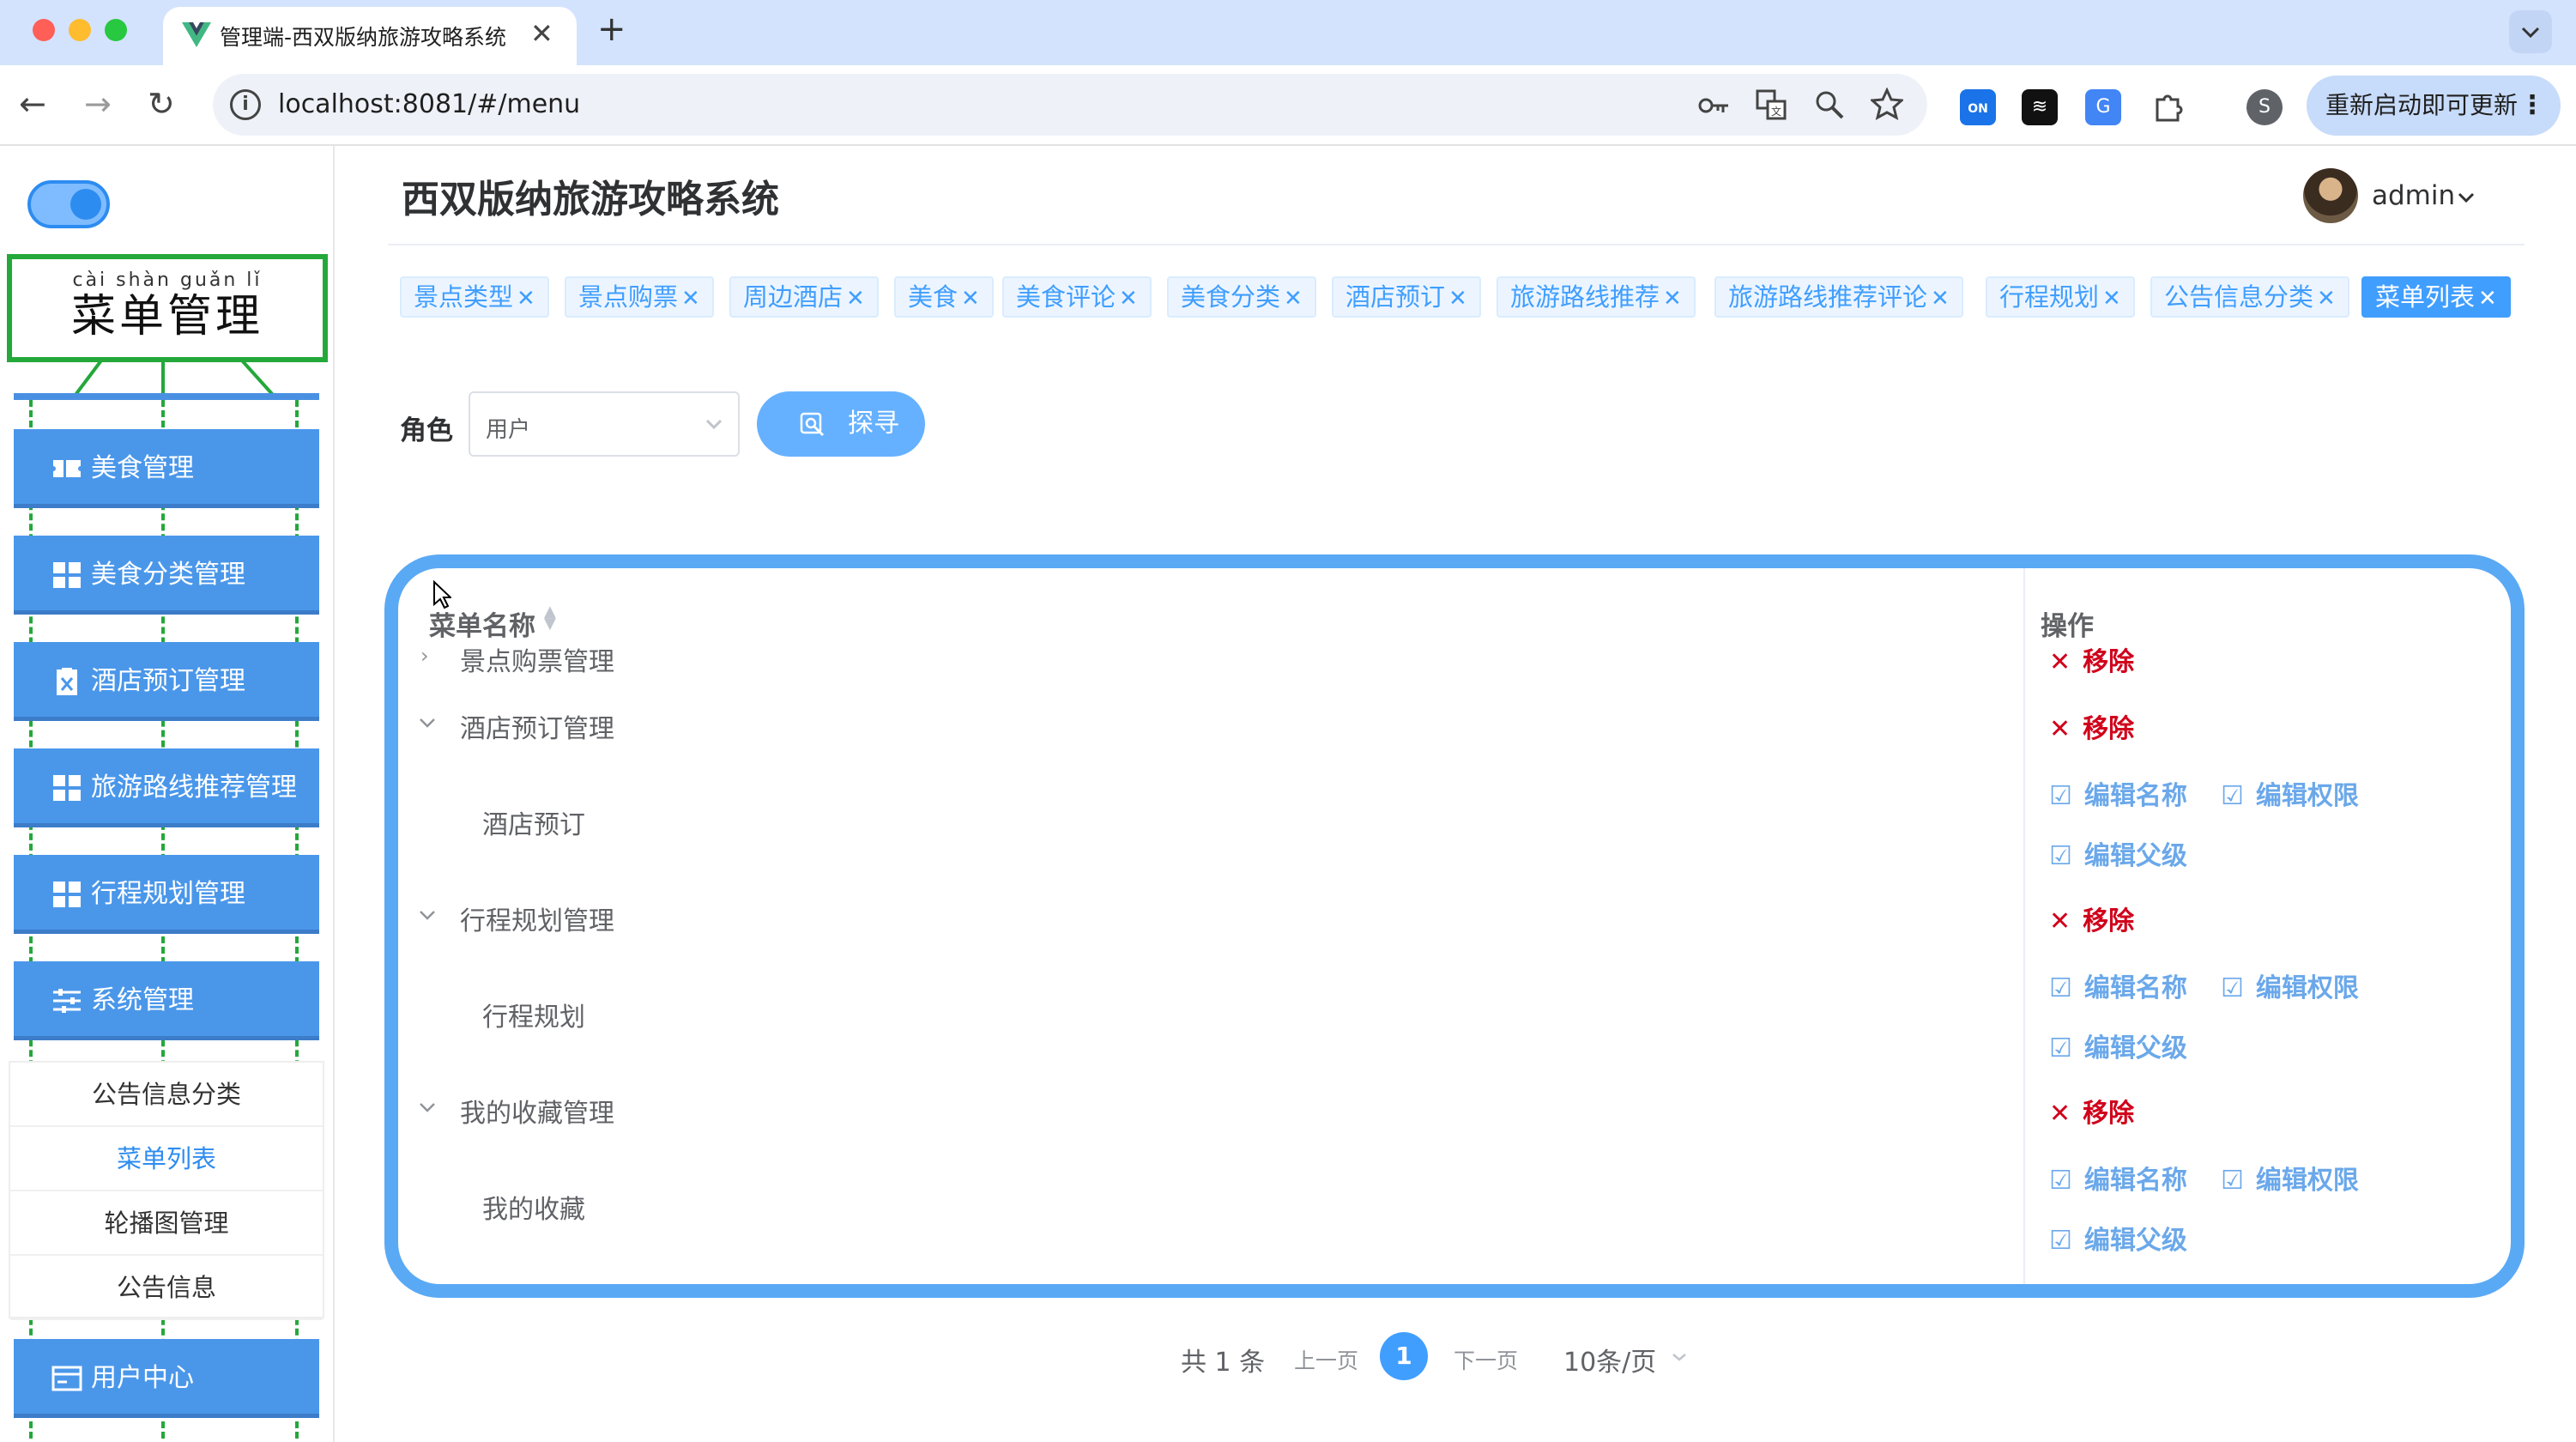 The image size is (2576, 1442). What do you see at coordinates (166, 1288) in the screenshot?
I see `submenu-item-notice: 公告信息` at bounding box center [166, 1288].